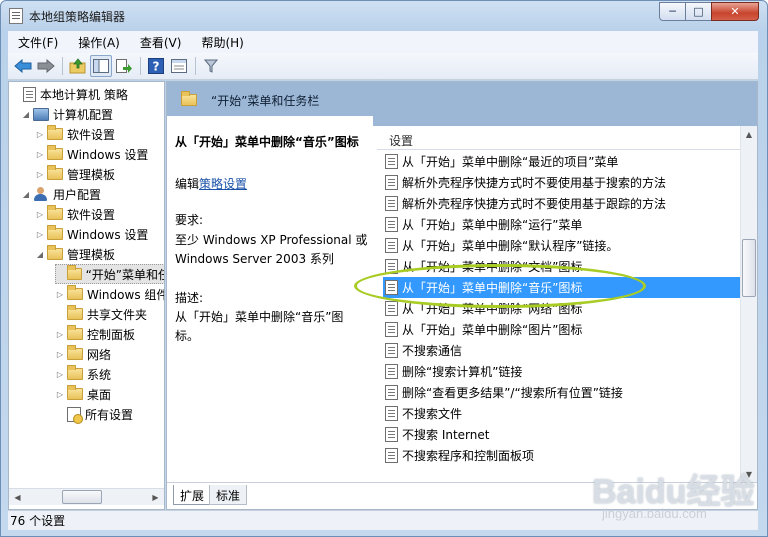 The width and height of the screenshot is (768, 537). I want to click on menu-action: 操作(A), so click(99, 42).